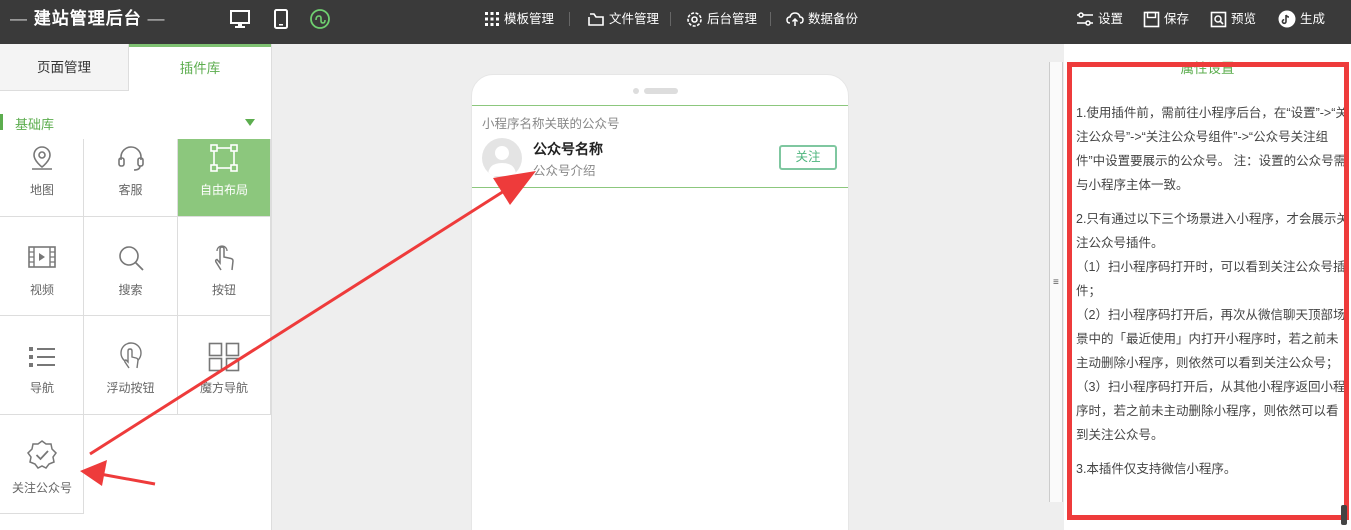 The width and height of the screenshot is (1351, 530). I want to click on brand-dash-right: —, so click(156, 18).